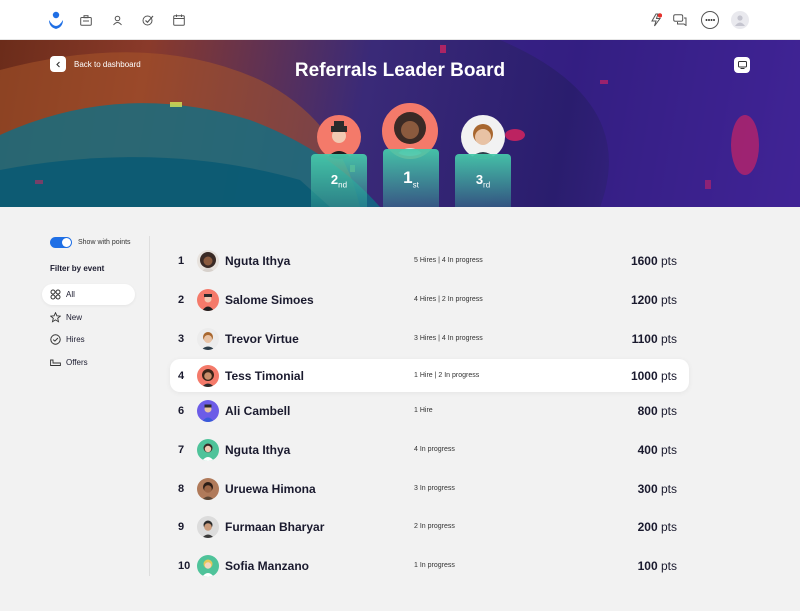 The width and height of the screenshot is (800, 611). I want to click on rank: 6, so click(181, 410).